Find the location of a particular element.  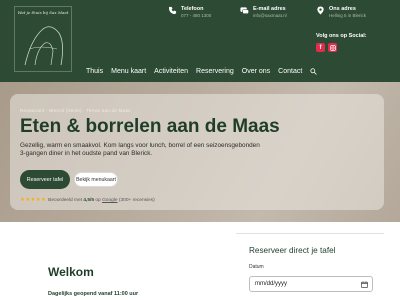

instagram-icon is located at coordinates (332, 47).